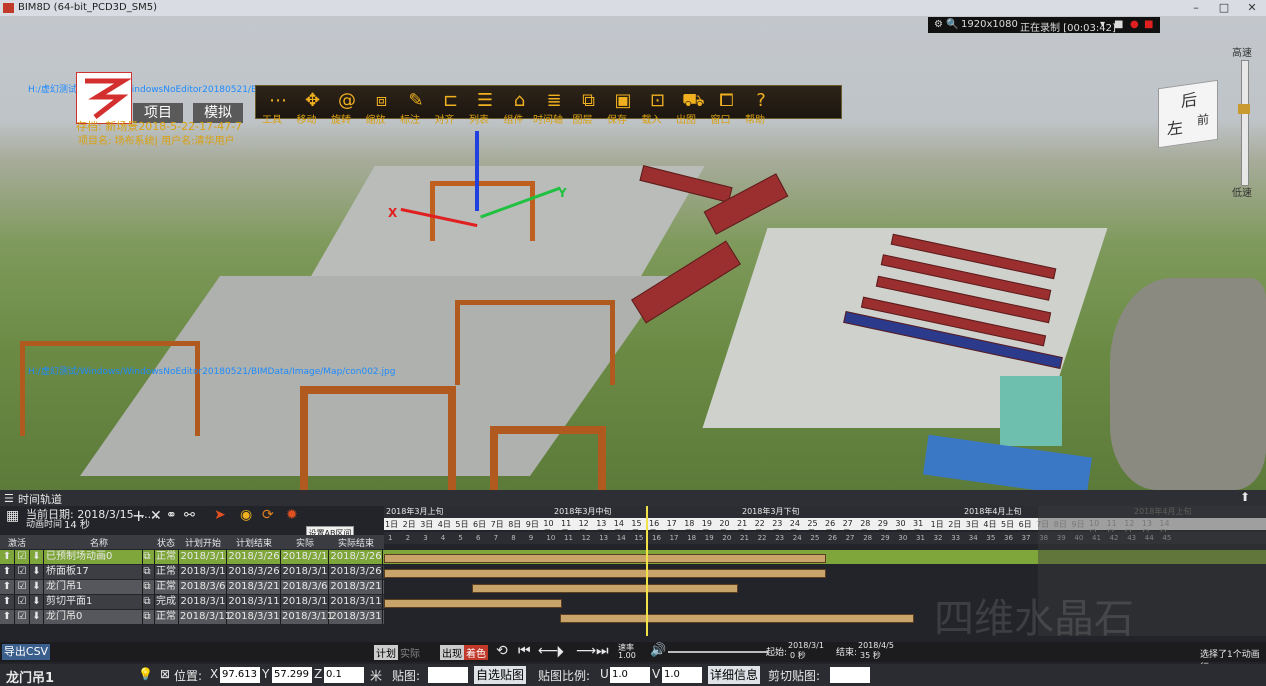  What do you see at coordinates (17, 542) in the screenshot?
I see `col-active: 激活` at bounding box center [17, 542].